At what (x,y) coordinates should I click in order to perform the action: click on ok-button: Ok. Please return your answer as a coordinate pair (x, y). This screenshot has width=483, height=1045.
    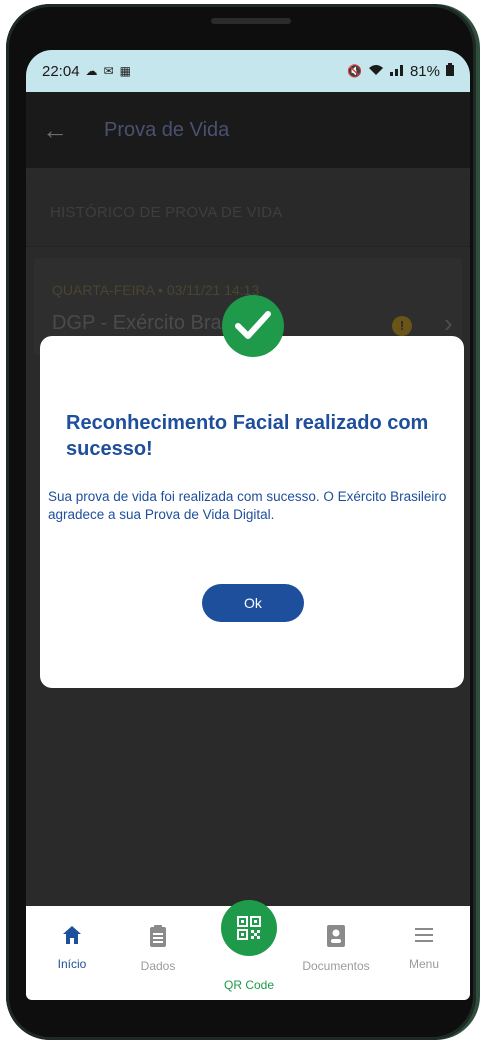
    Looking at the image, I should click on (253, 603).